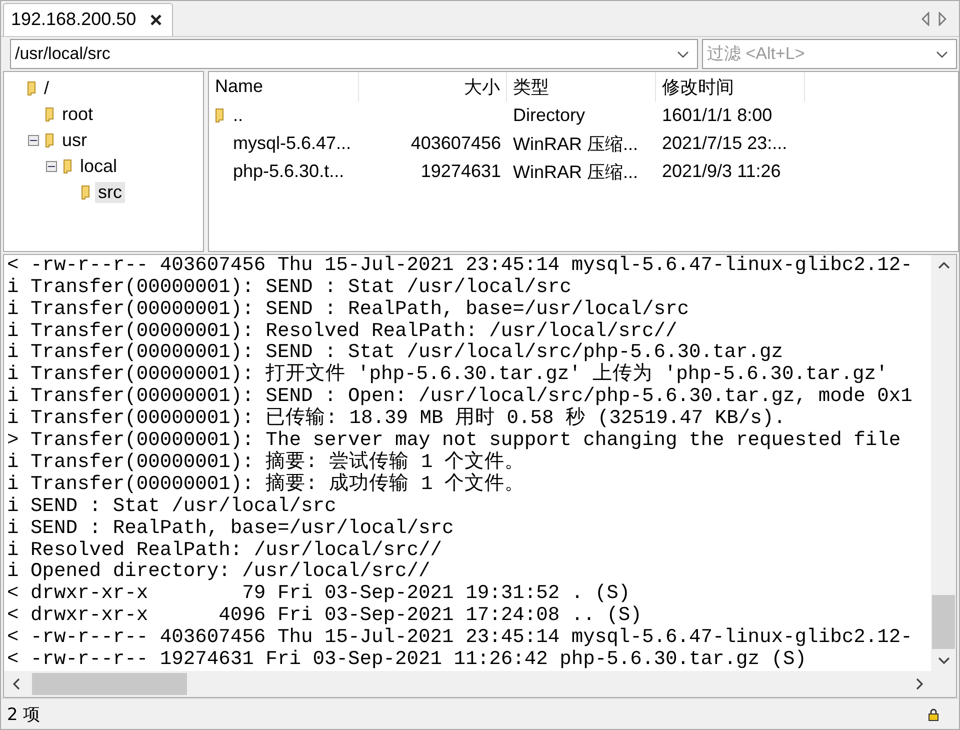 The image size is (960, 730). What do you see at coordinates (110, 193) in the screenshot?
I see `tree-item: src` at bounding box center [110, 193].